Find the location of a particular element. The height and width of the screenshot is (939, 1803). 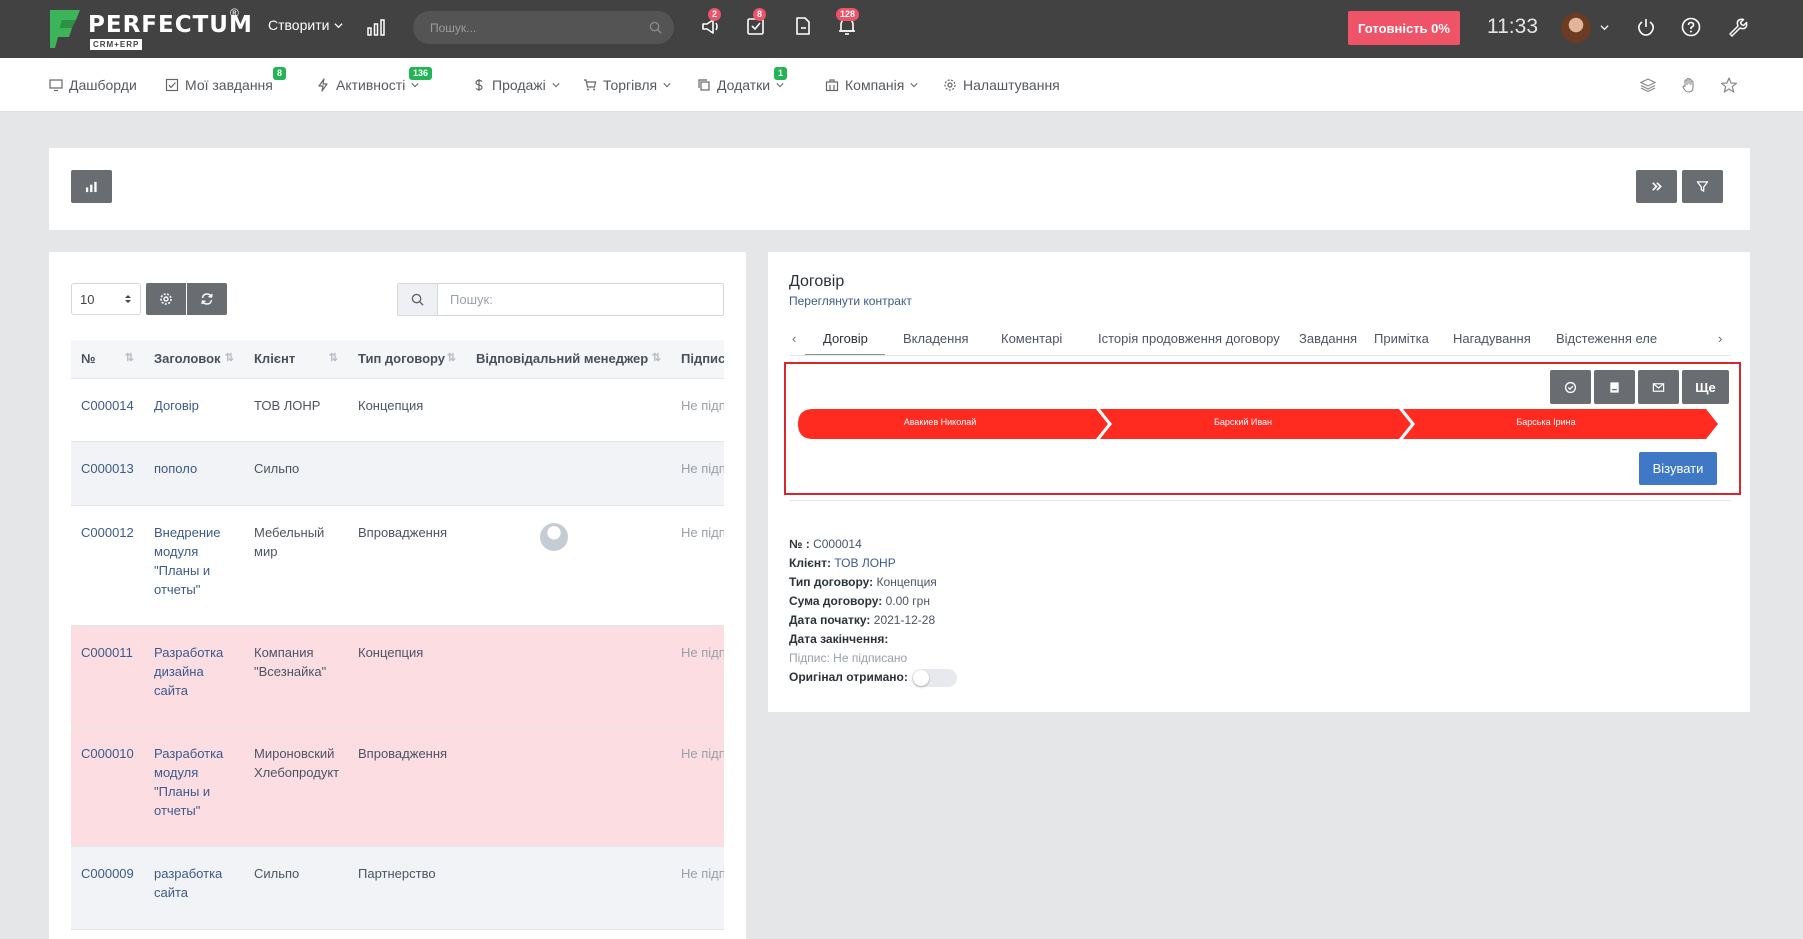

cell-number: C000013 is located at coordinates (107, 473).